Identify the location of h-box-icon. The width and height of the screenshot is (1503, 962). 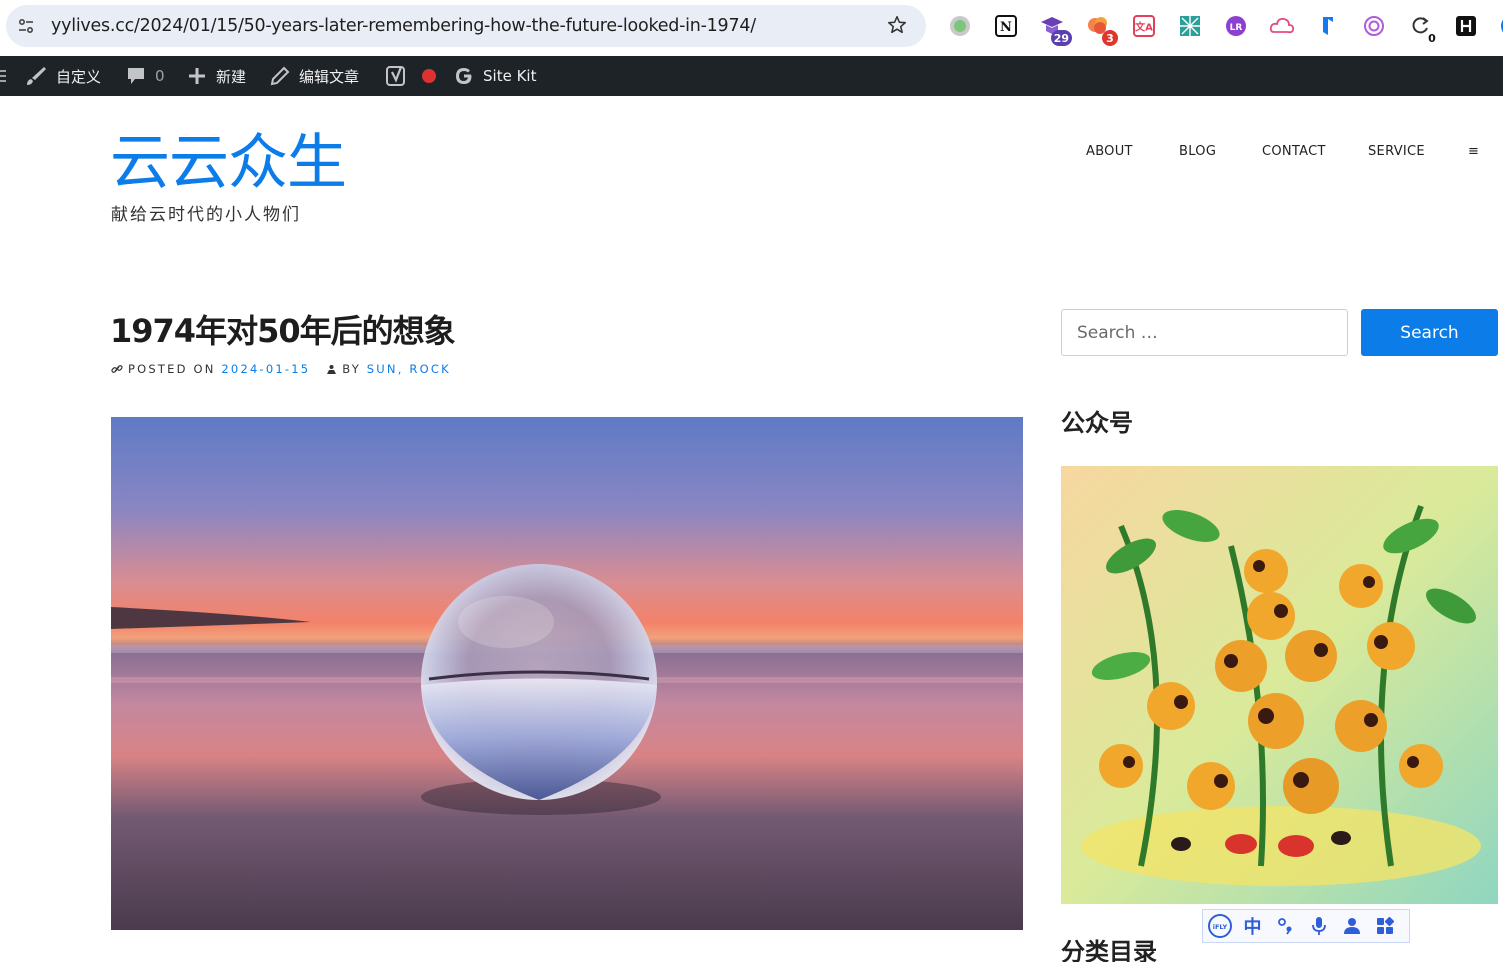
(1466, 26).